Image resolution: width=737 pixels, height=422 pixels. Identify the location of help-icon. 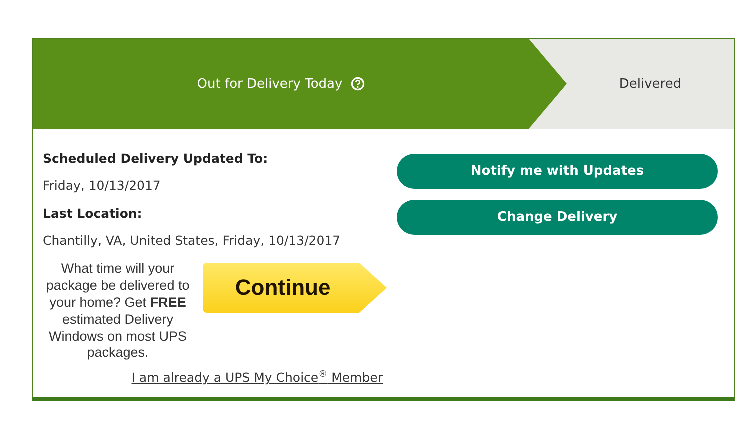
(357, 84).